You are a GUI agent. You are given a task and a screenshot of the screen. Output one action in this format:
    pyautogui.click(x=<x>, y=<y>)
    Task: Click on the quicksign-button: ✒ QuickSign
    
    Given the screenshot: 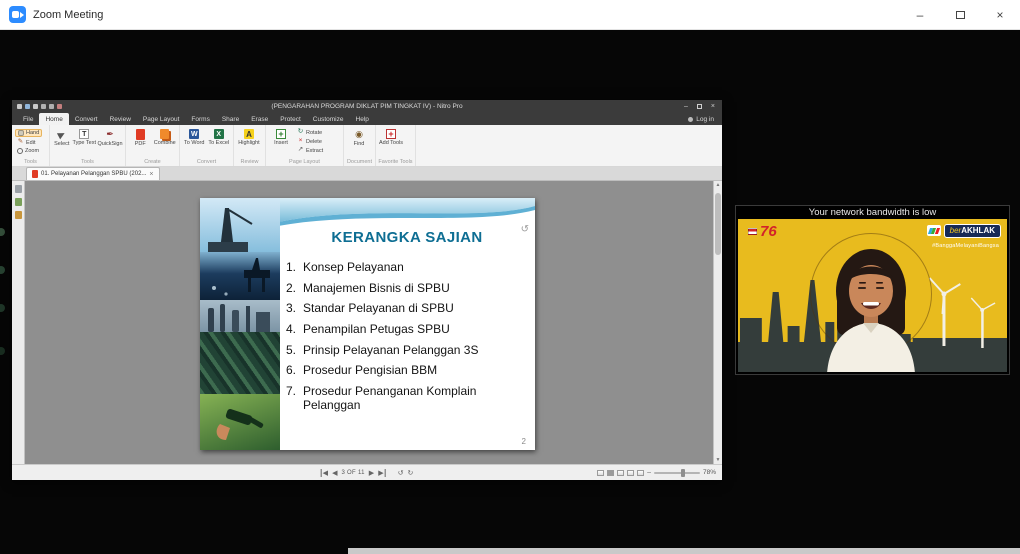 What is the action you would take?
    pyautogui.click(x=109, y=142)
    